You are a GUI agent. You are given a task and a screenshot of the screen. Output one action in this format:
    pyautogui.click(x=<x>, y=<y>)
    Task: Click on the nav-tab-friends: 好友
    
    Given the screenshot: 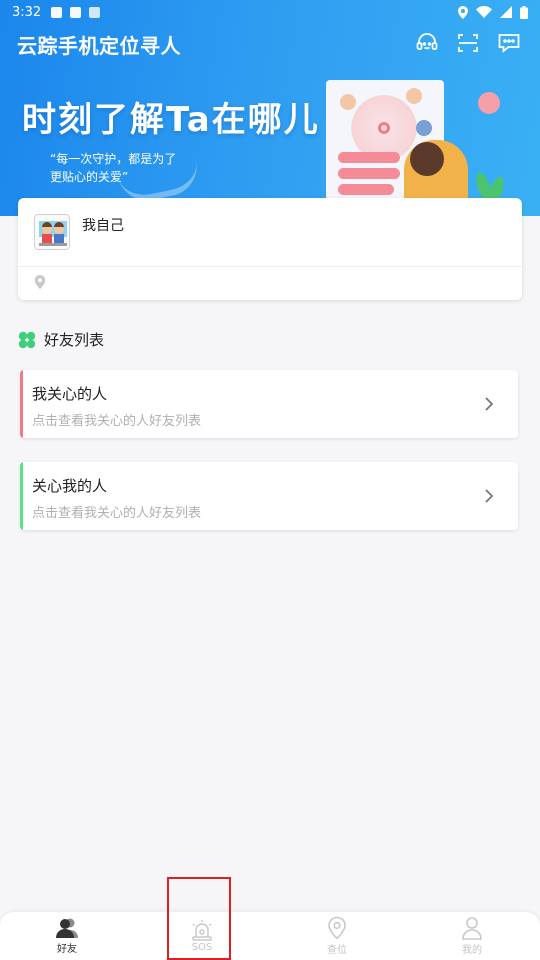 What is the action you would take?
    pyautogui.click(x=67, y=936)
    